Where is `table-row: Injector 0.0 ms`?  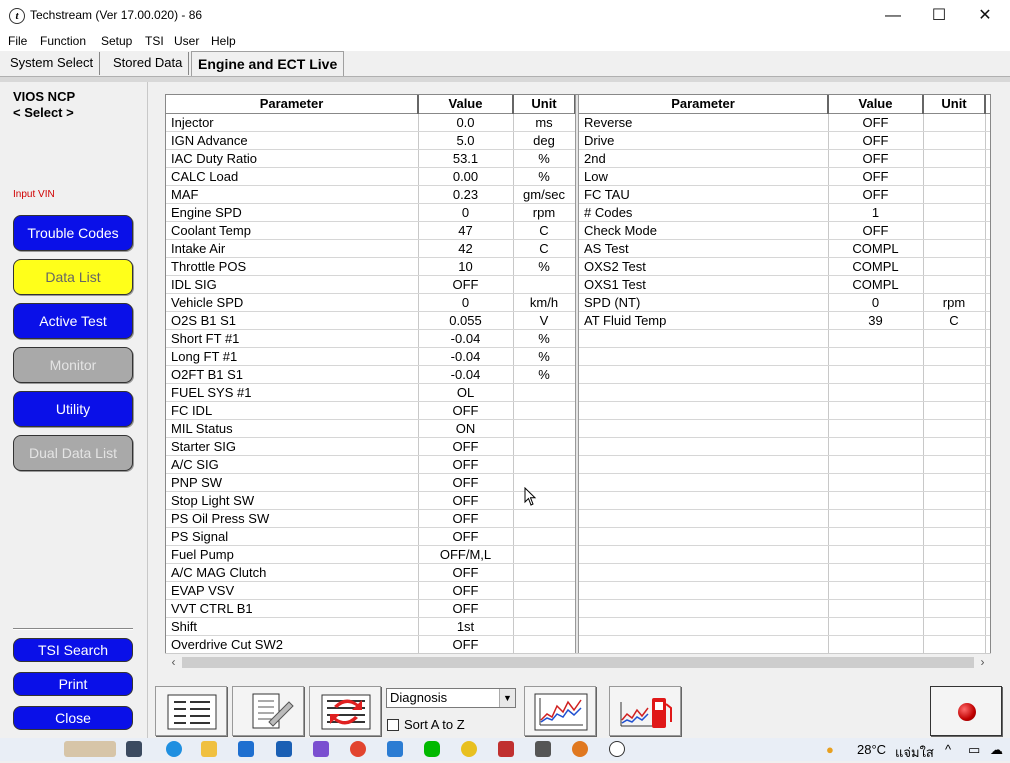
table-row: Injector 0.0 ms is located at coordinates (371, 122).